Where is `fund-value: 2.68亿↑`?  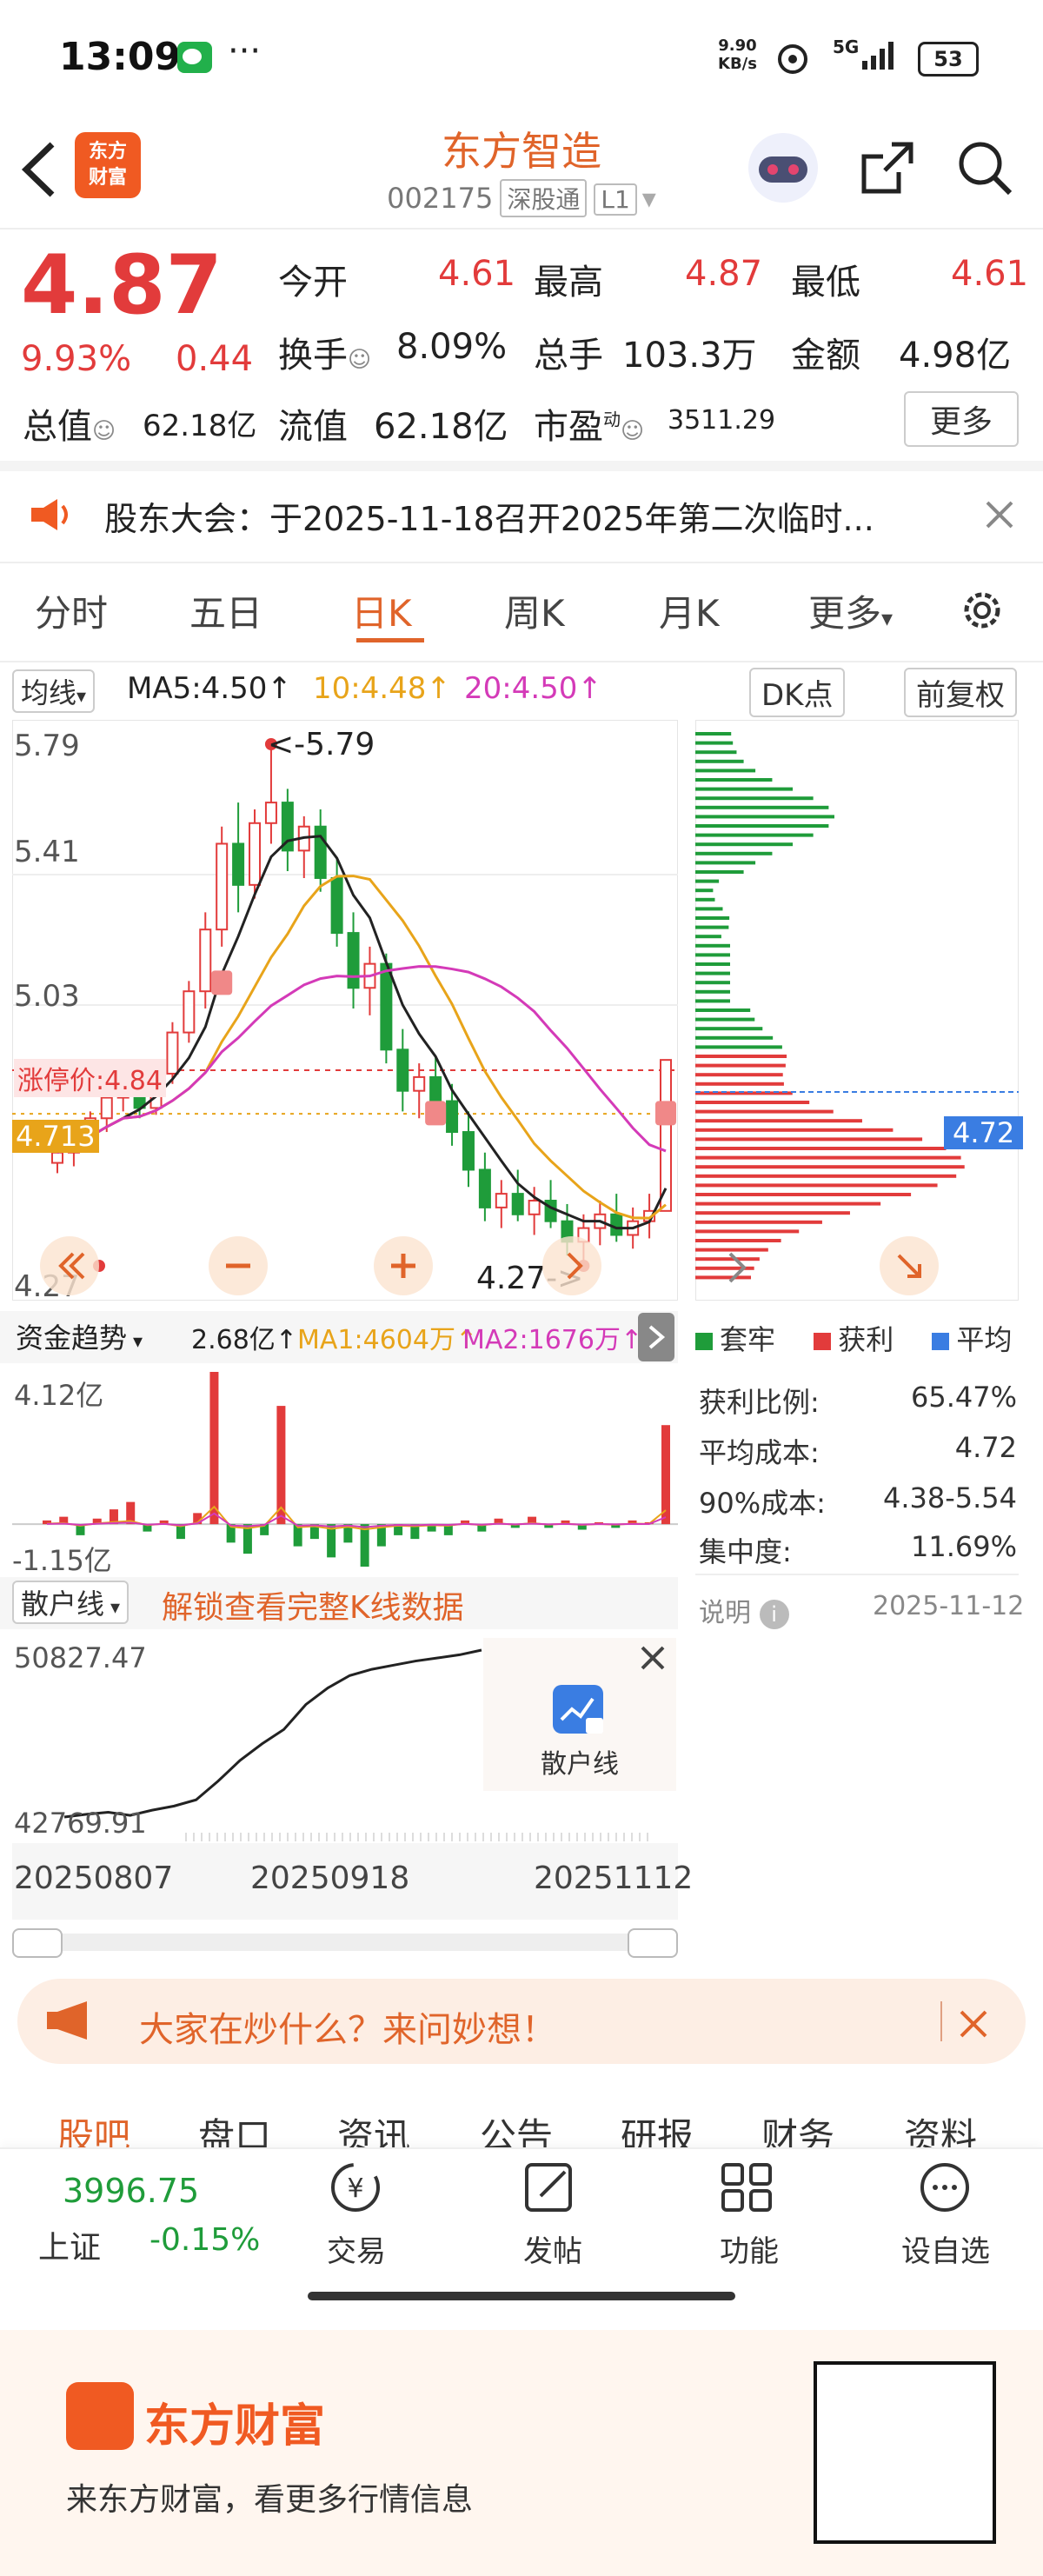
fund-value: 2.68亿↑ is located at coordinates (244, 1340).